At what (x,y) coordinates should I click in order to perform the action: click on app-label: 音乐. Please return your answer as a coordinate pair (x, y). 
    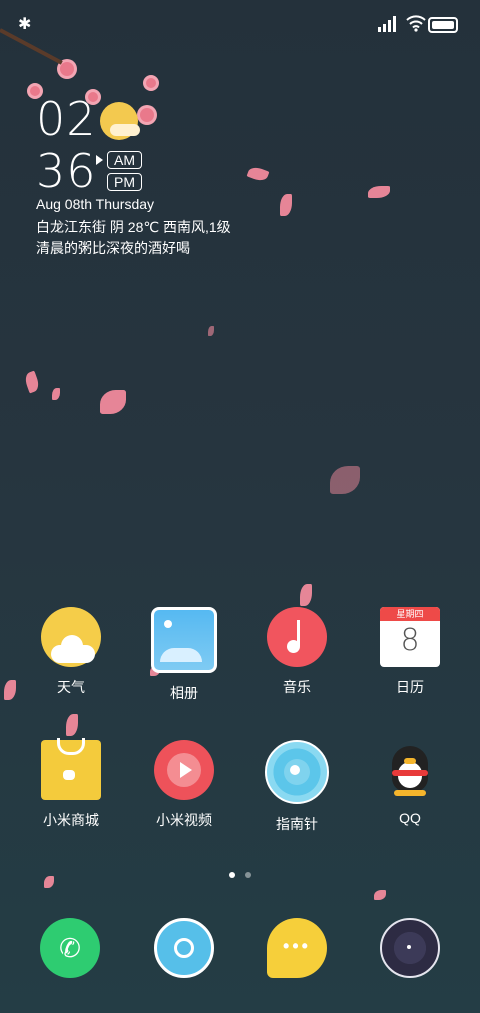
    Looking at the image, I should click on (297, 687).